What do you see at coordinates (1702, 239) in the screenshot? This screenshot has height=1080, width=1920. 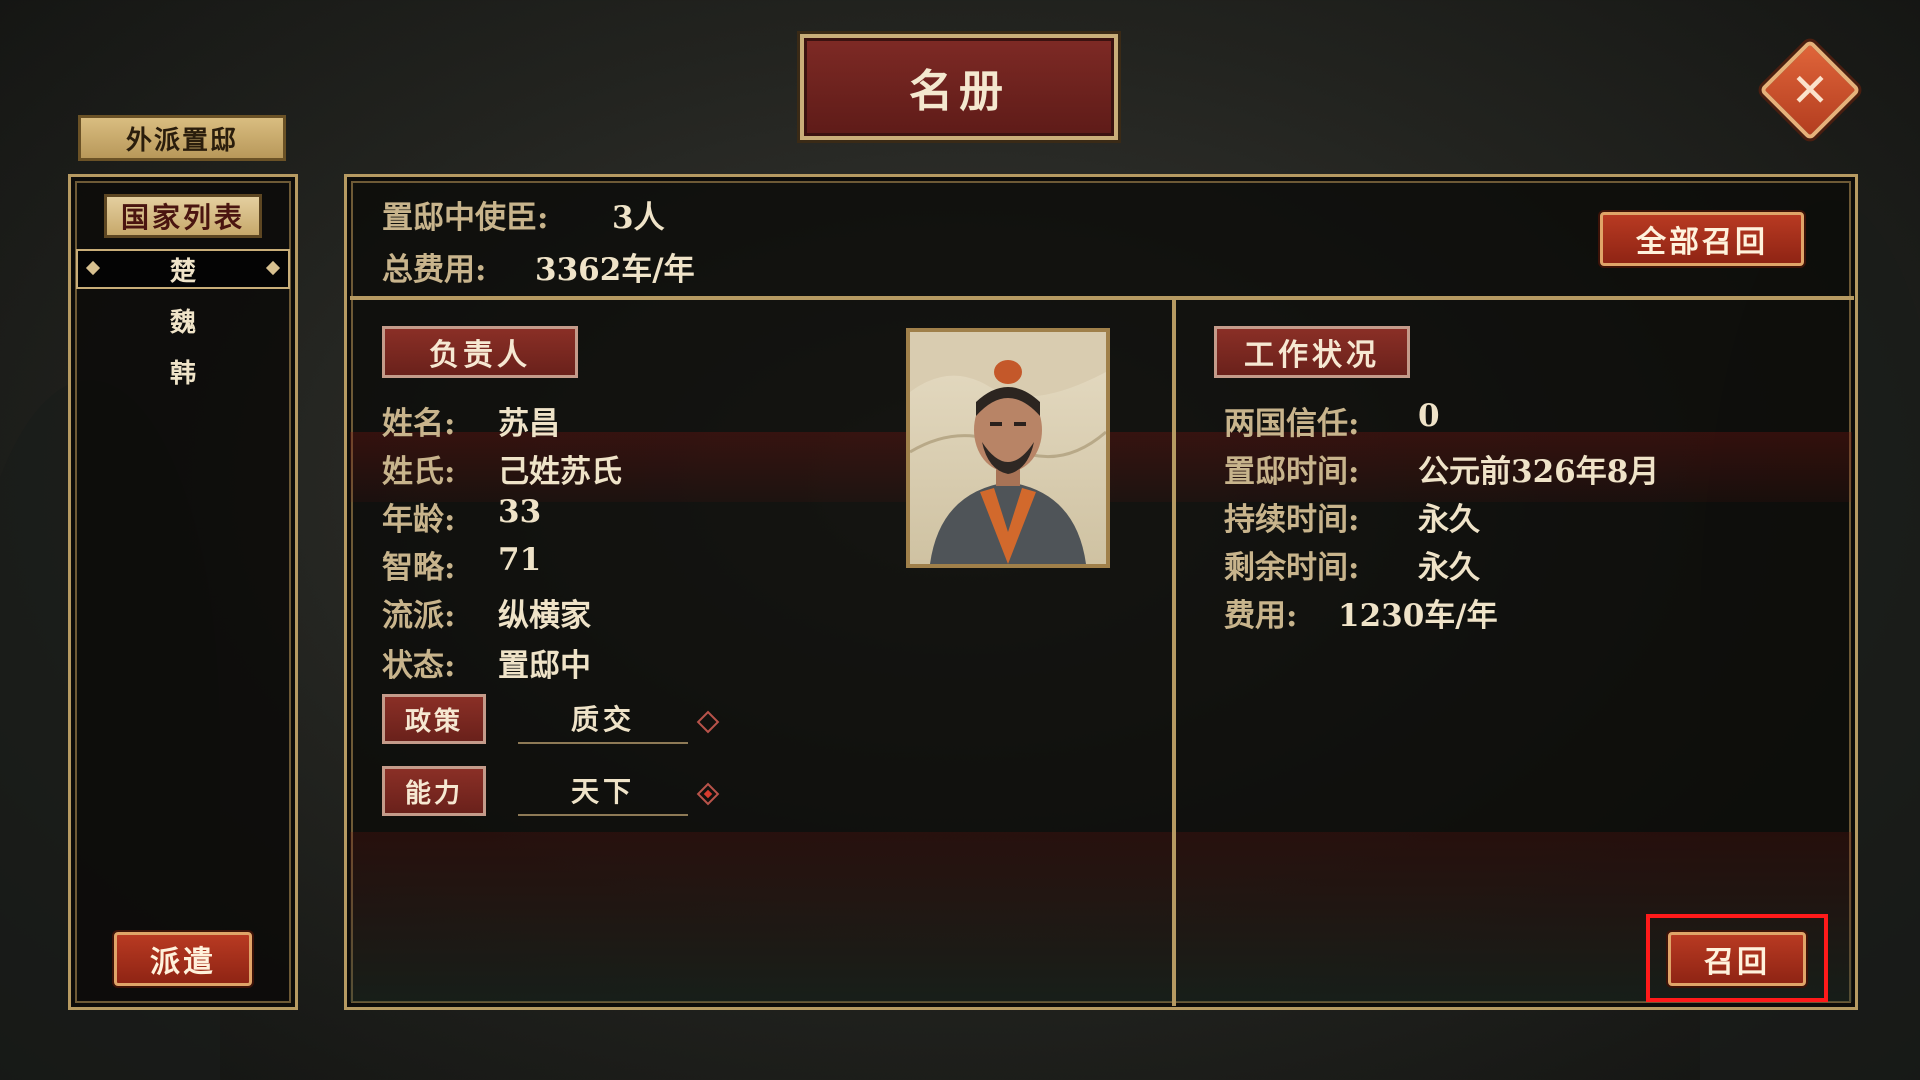 I see `recall-all-button: 全部召回` at bounding box center [1702, 239].